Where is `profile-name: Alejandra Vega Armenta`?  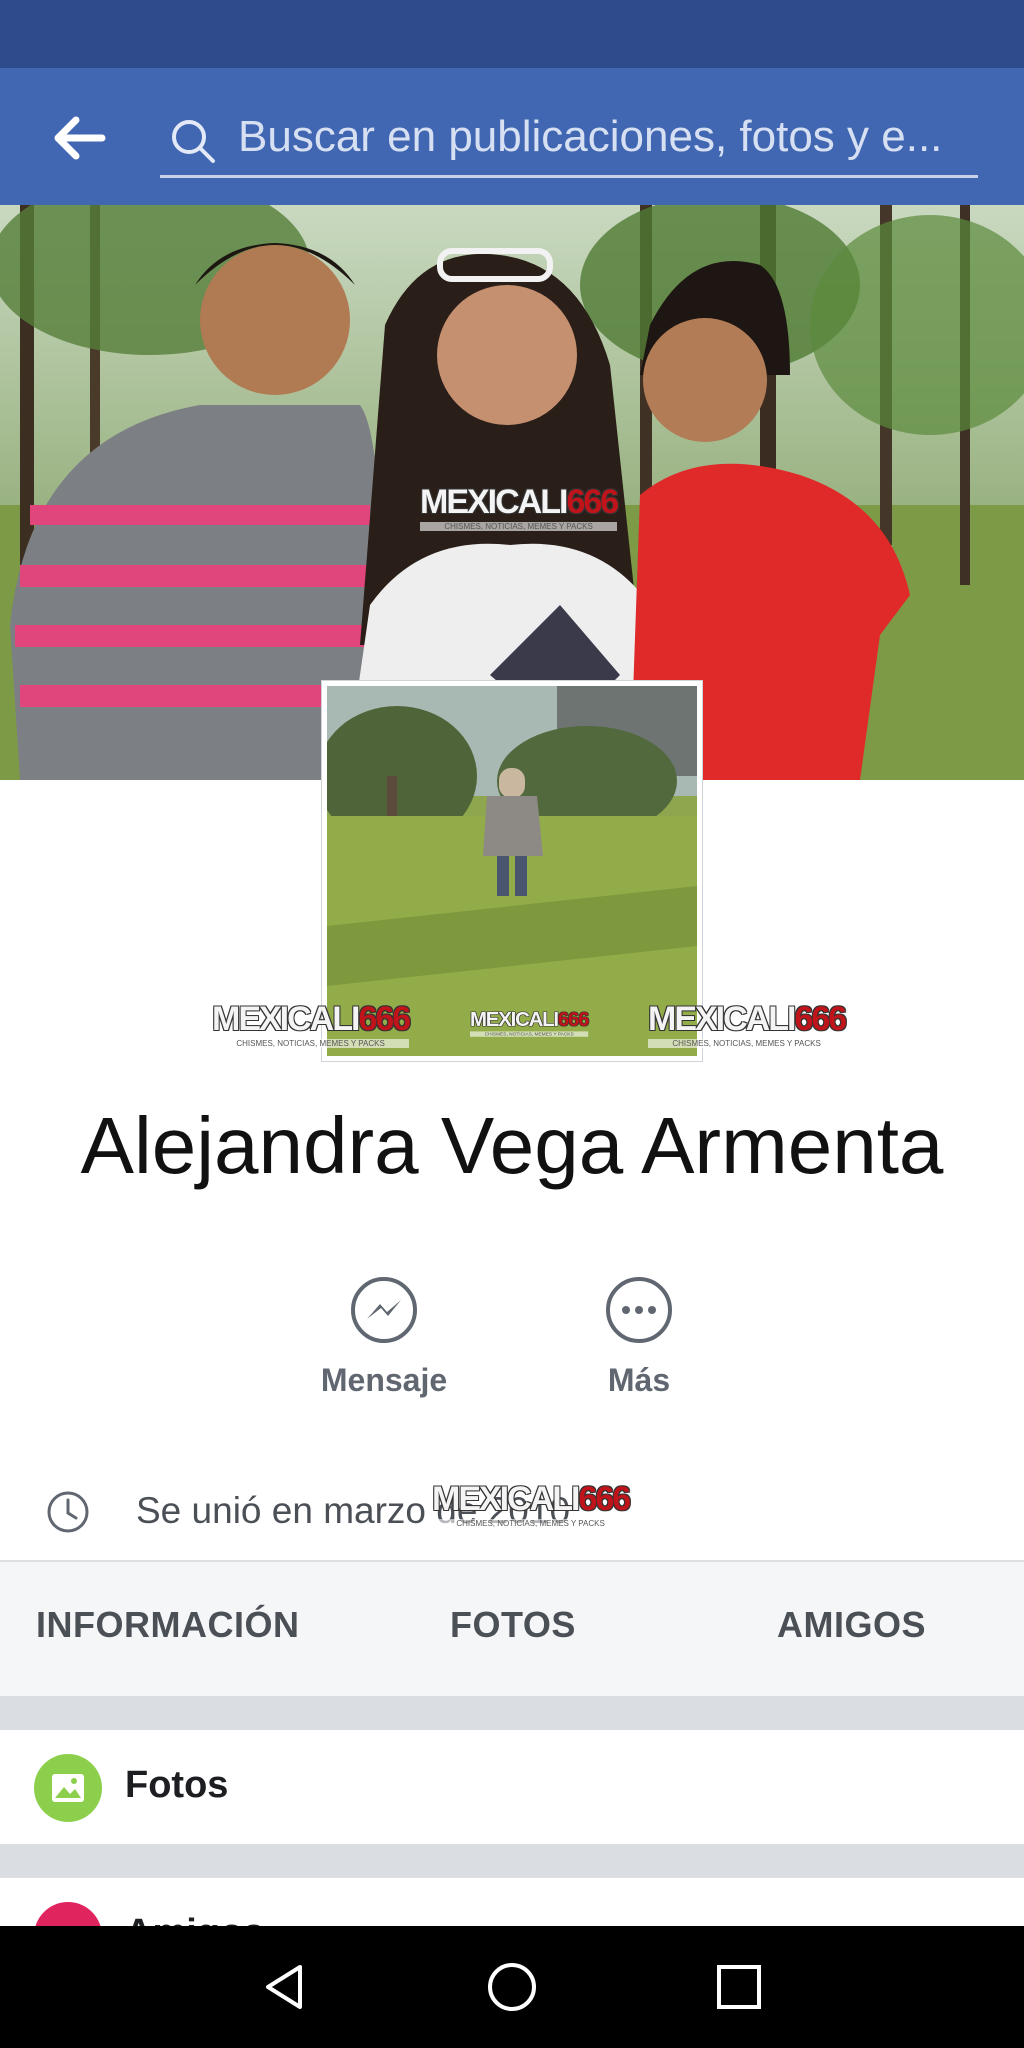
profile-name: Alejandra Vega Armenta is located at coordinates (512, 1145).